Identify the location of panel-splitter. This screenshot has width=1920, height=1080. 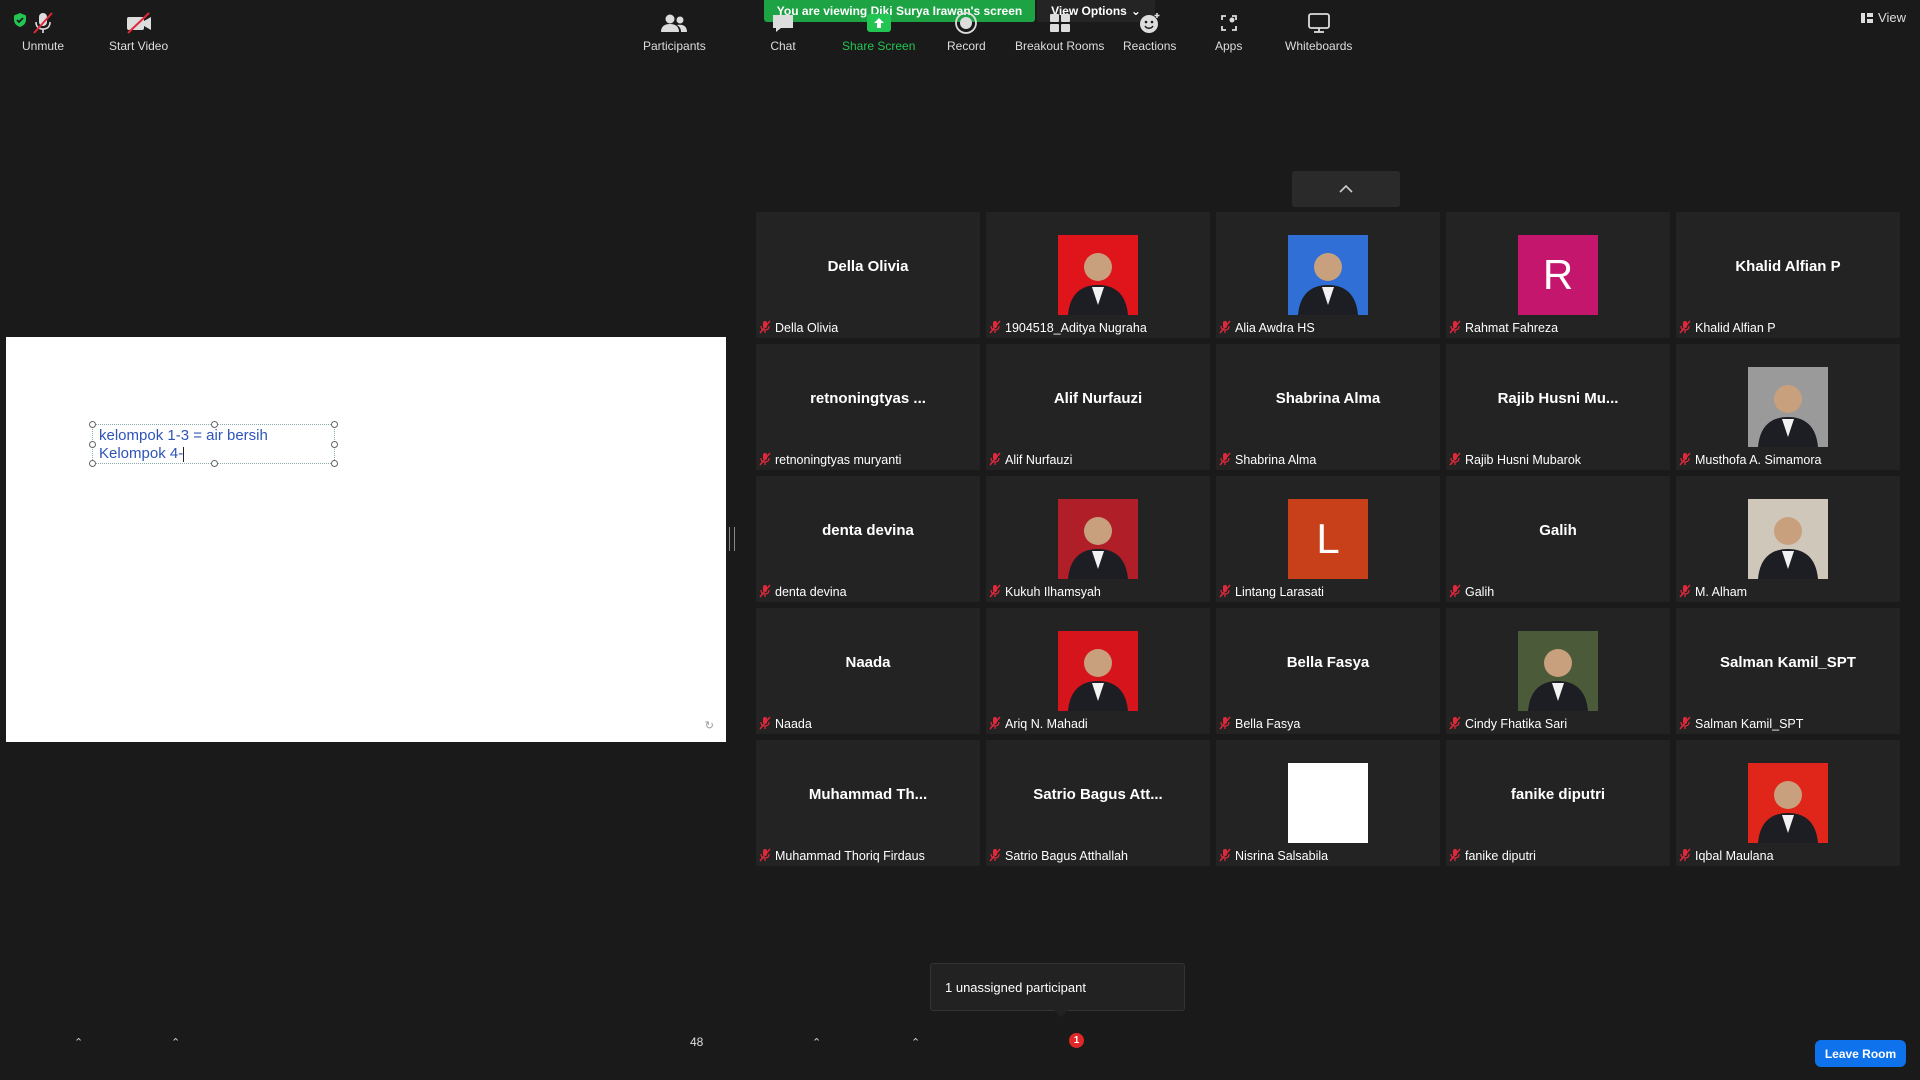
(732, 539).